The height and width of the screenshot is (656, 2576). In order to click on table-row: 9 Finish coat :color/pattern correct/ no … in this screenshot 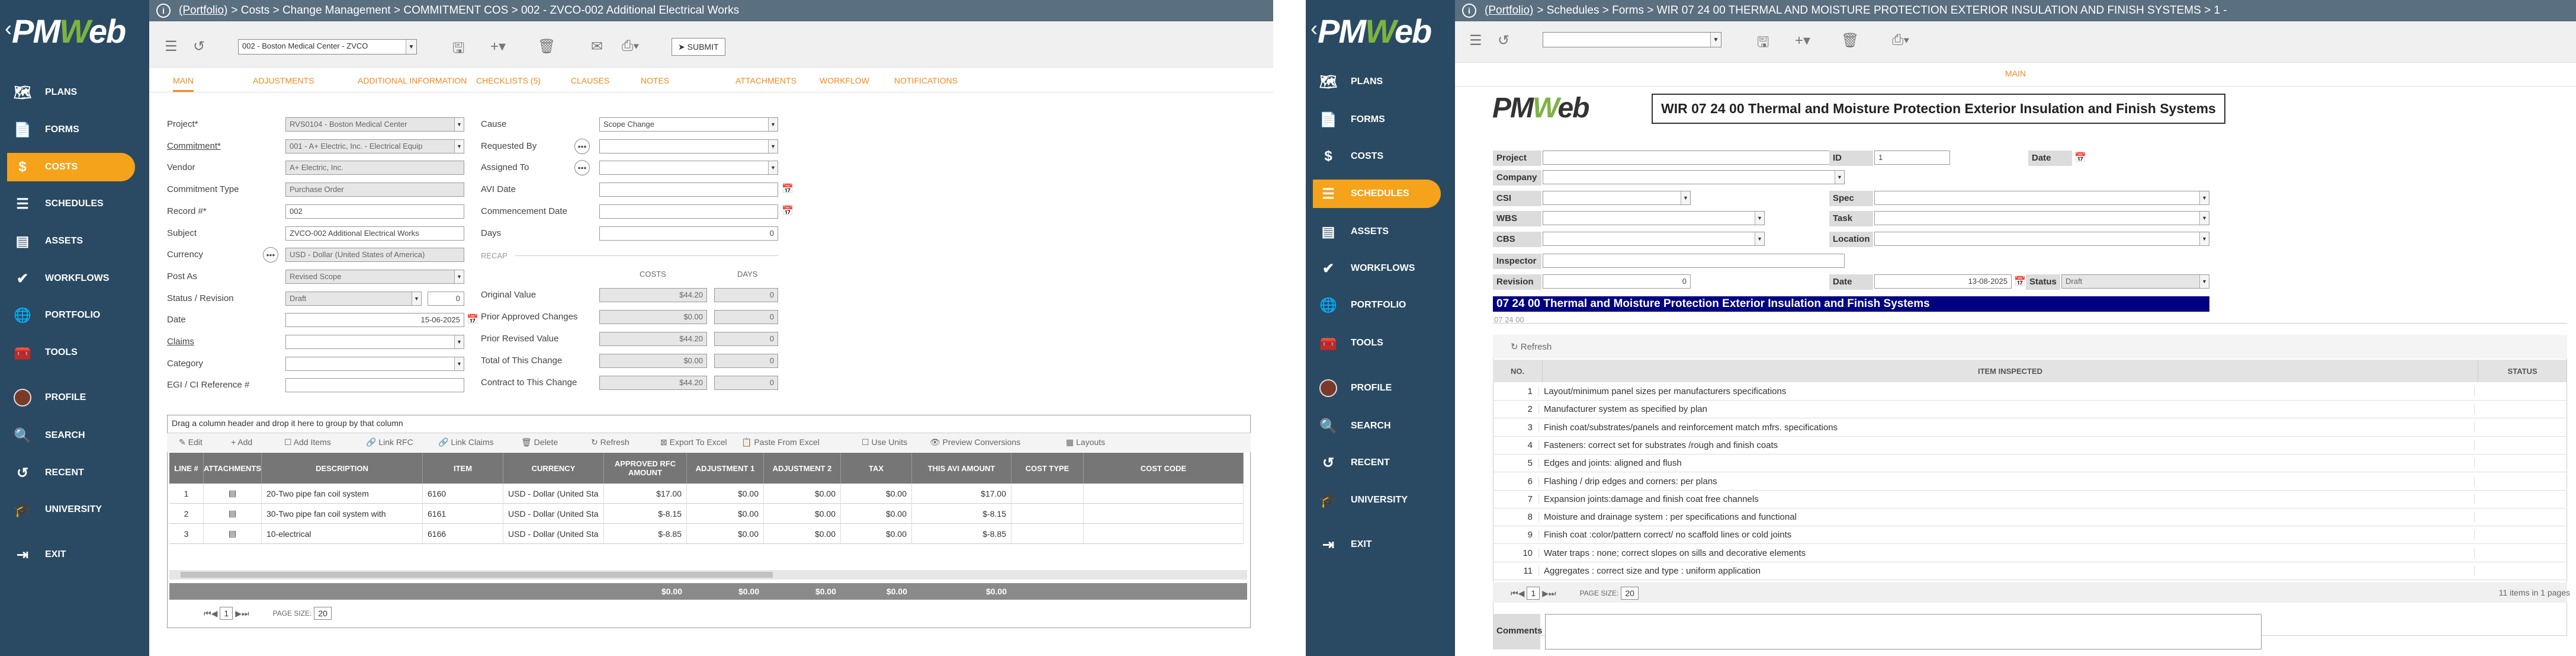, I will do `click(2030, 535)`.